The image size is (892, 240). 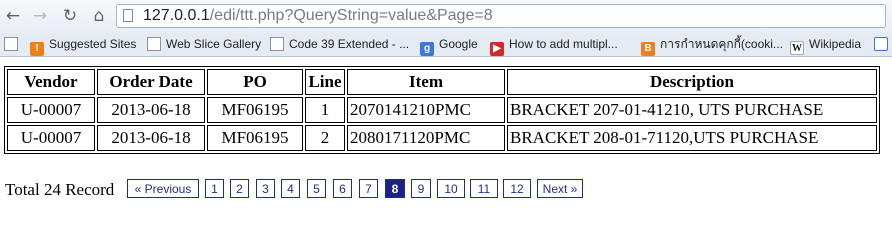 What do you see at coordinates (368, 188) in the screenshot?
I see `page-link-7: 7` at bounding box center [368, 188].